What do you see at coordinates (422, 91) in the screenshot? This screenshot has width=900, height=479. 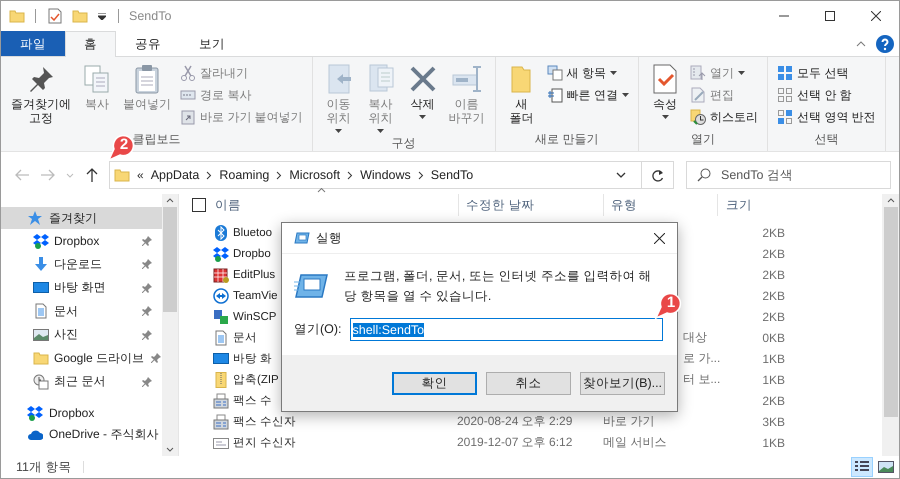 I see `ribbon-button: 삭제` at bounding box center [422, 91].